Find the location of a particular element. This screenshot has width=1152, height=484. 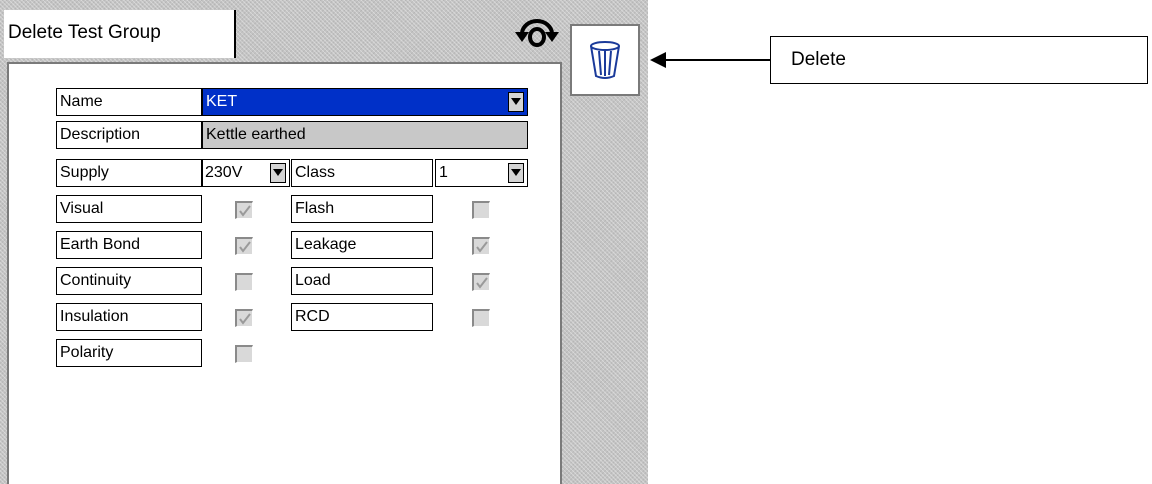

tab-title: Delete Test Group is located at coordinates (84, 32).